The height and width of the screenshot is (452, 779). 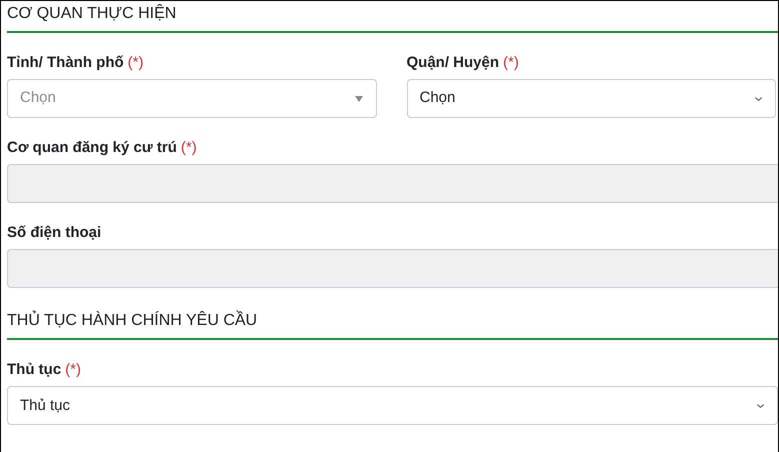 I want to click on section-title: THỦ TỤC HÀNH CHÍNH YÊU CẦU, so click(x=132, y=321).